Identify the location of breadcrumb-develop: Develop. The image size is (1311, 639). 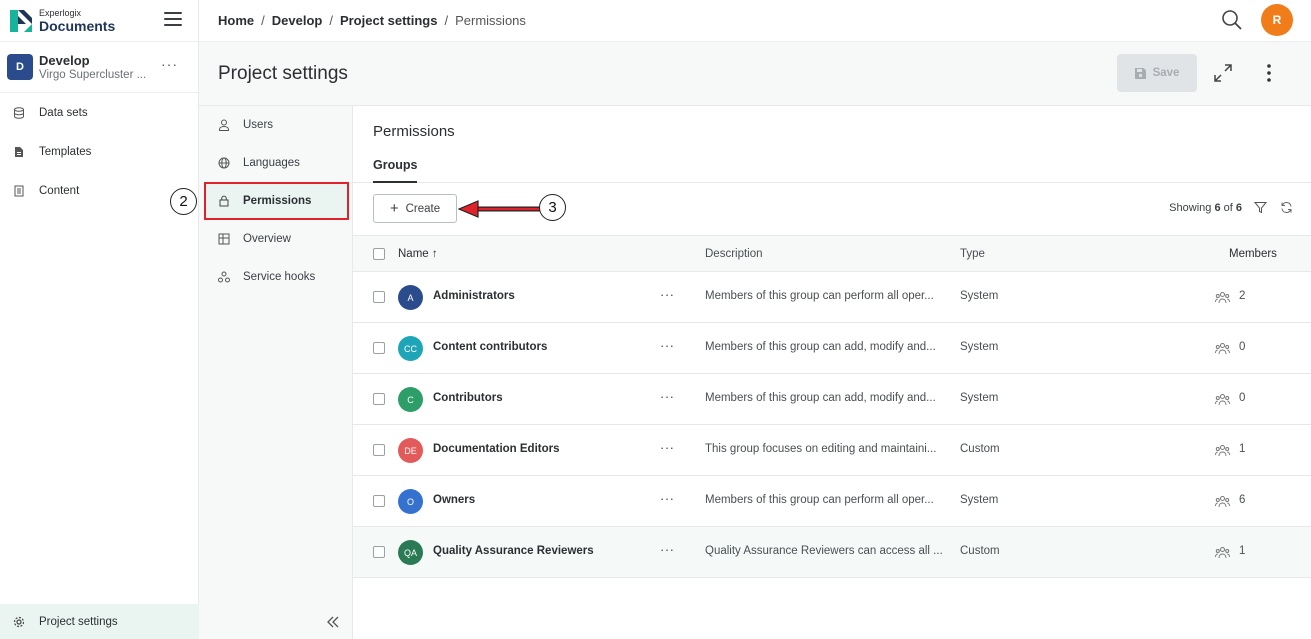
(297, 20).